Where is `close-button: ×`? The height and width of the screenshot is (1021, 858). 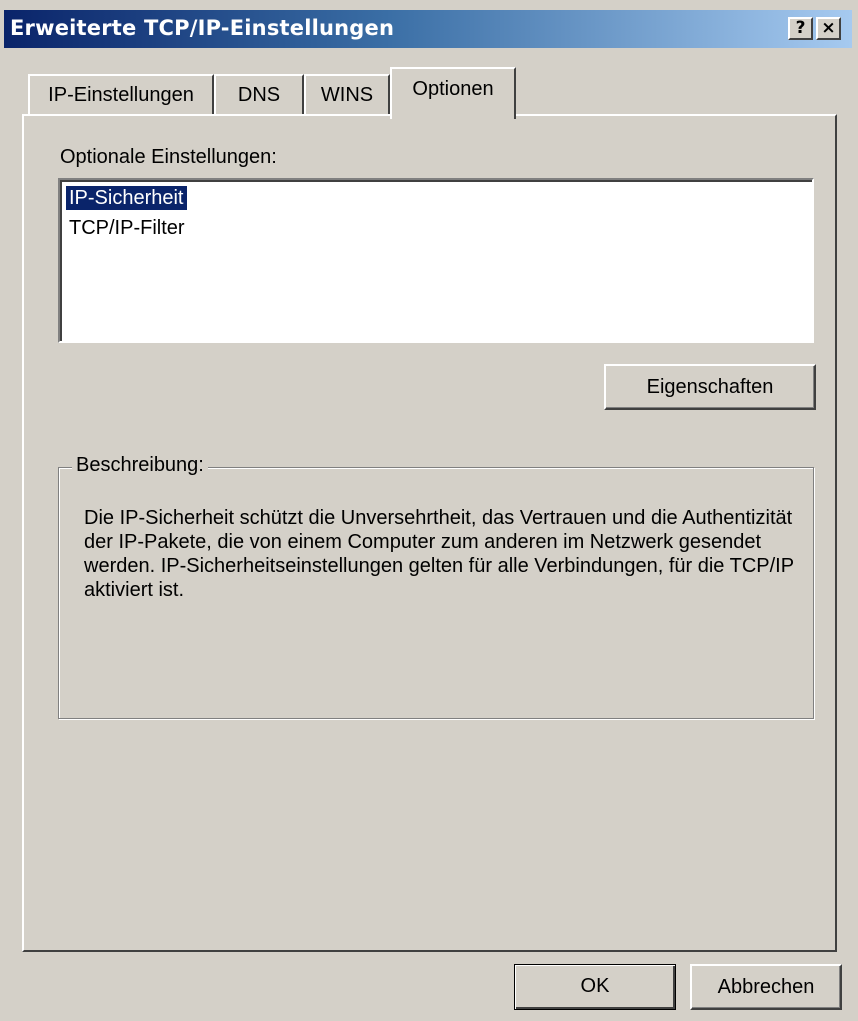
close-button: × is located at coordinates (828, 28).